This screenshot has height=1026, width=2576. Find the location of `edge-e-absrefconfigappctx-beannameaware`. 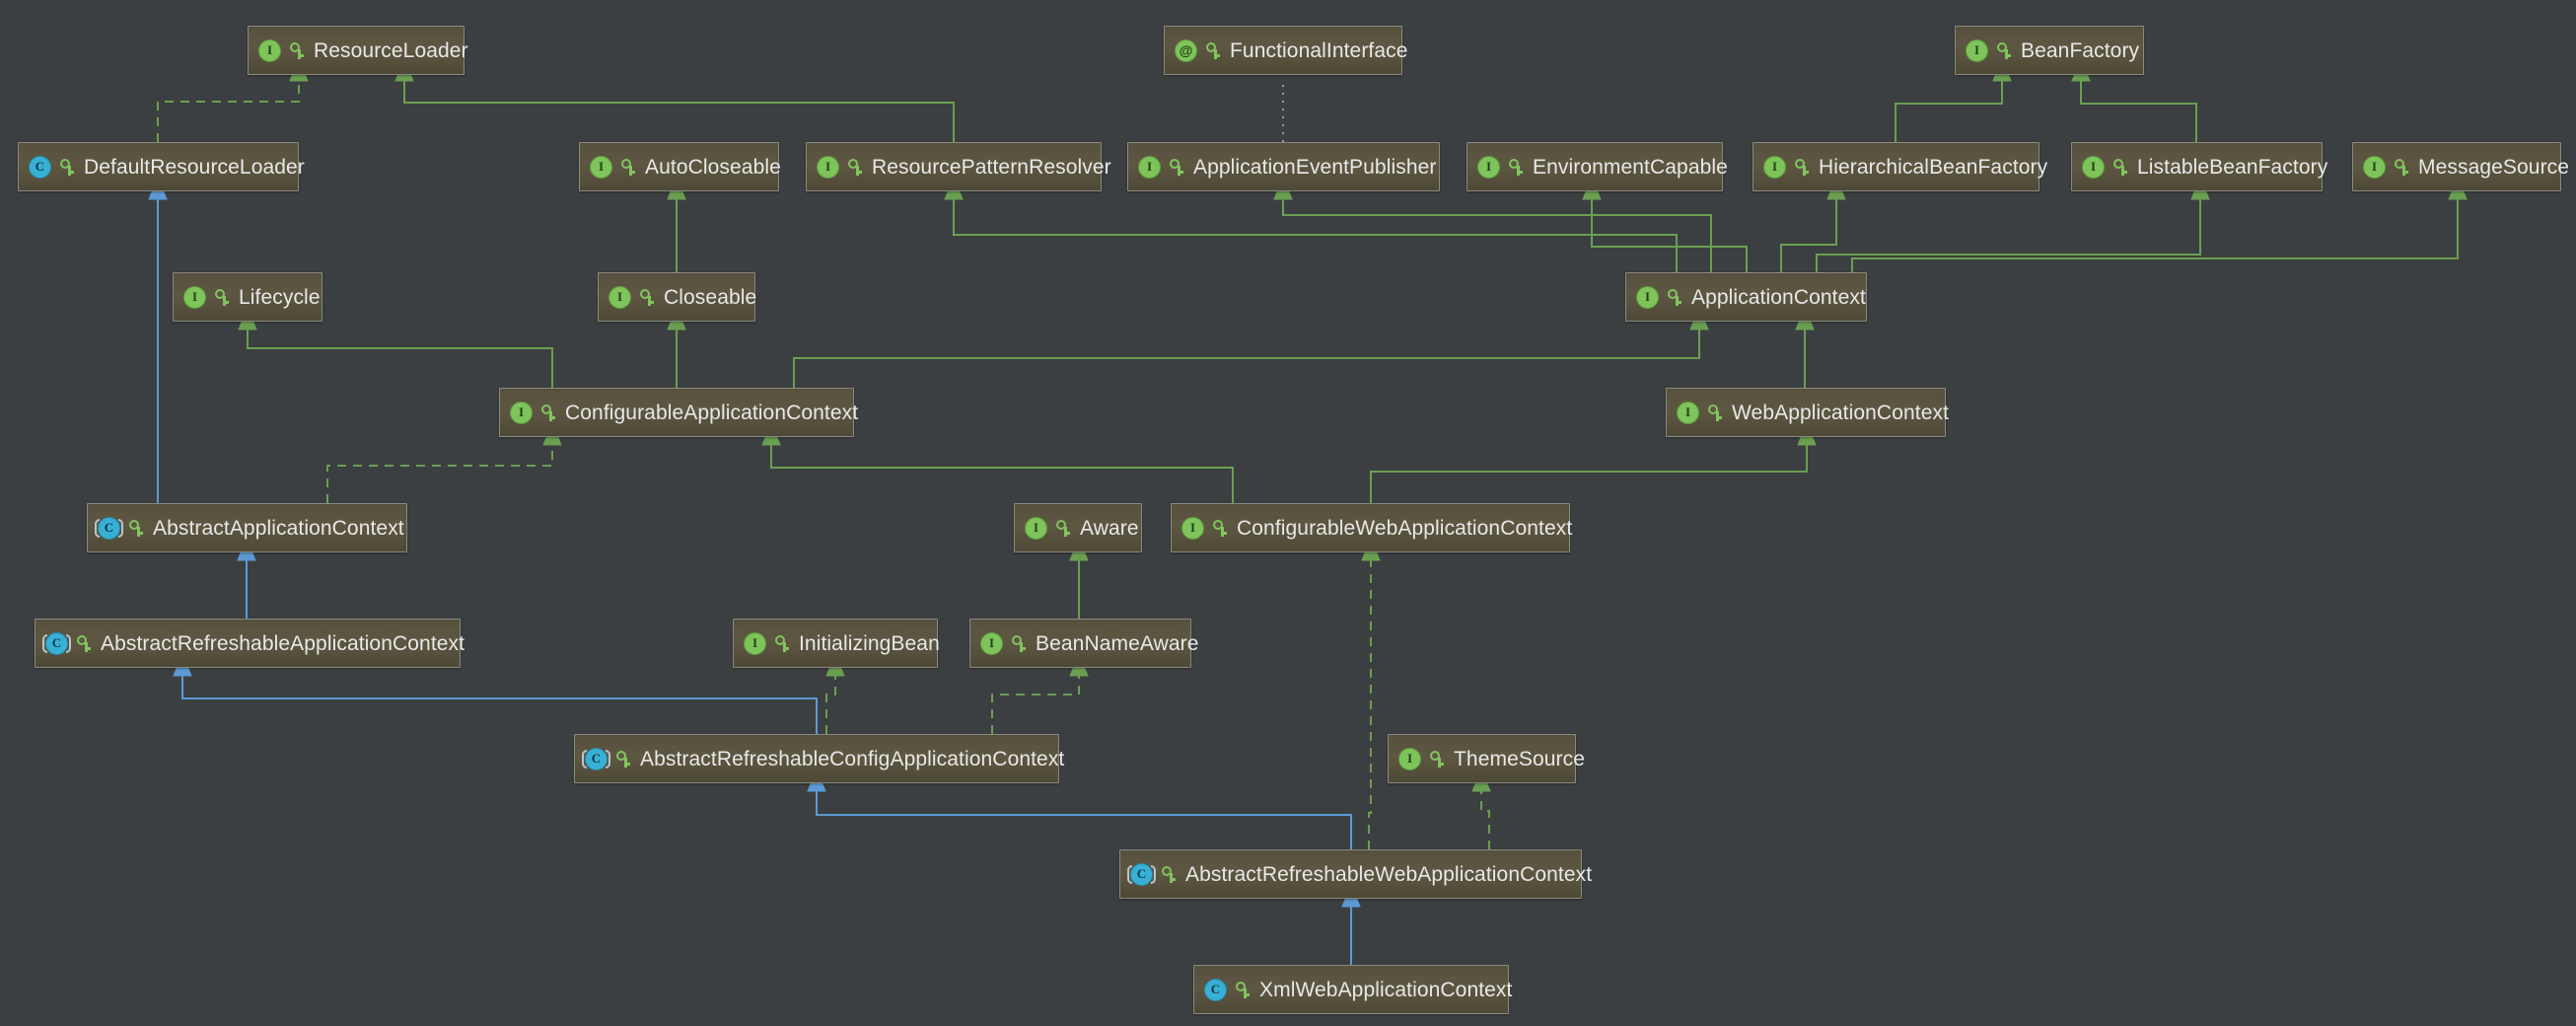

edge-e-absrefconfigappctx-beannameaware is located at coordinates (1035, 704).